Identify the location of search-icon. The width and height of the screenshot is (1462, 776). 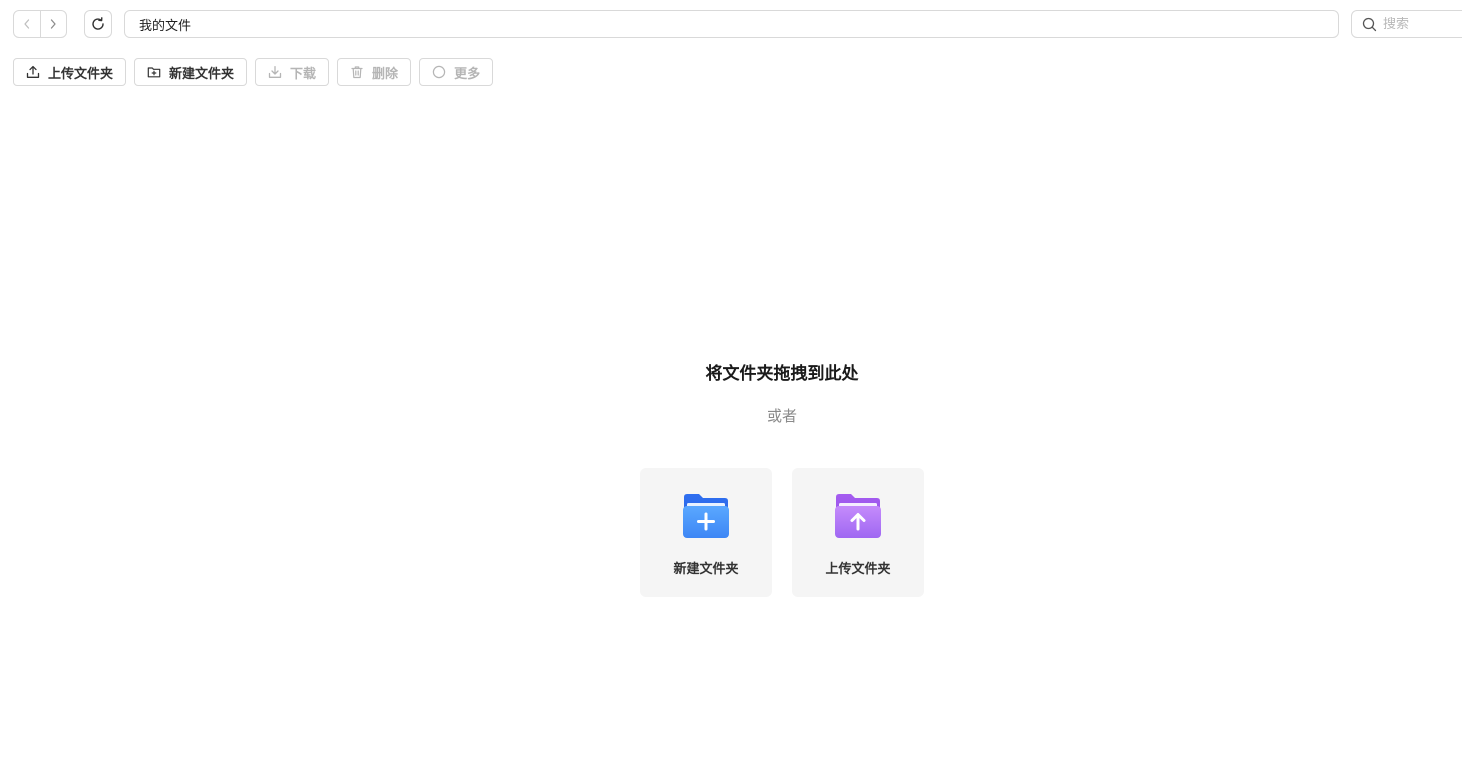
(1369, 24).